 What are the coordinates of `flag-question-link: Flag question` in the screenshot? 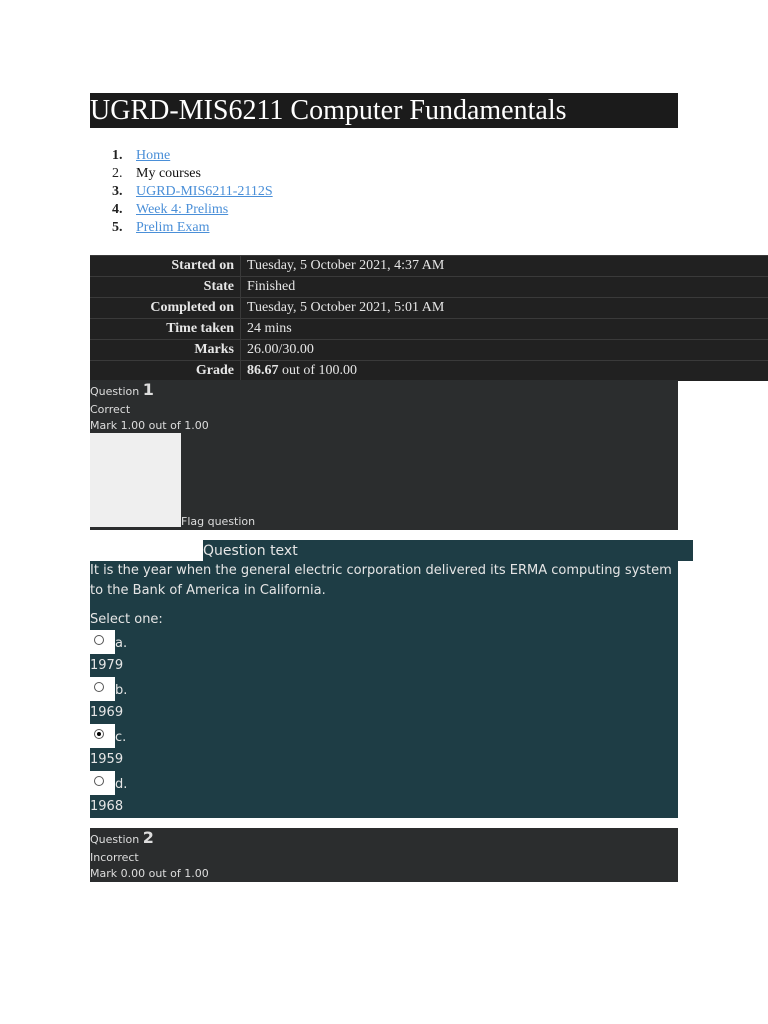 It's located at (218, 521).